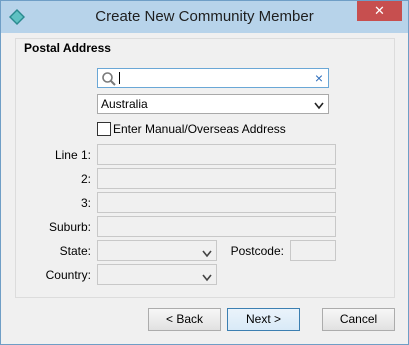 The height and width of the screenshot is (345, 409). What do you see at coordinates (213, 104) in the screenshot?
I see `country-select: Australia` at bounding box center [213, 104].